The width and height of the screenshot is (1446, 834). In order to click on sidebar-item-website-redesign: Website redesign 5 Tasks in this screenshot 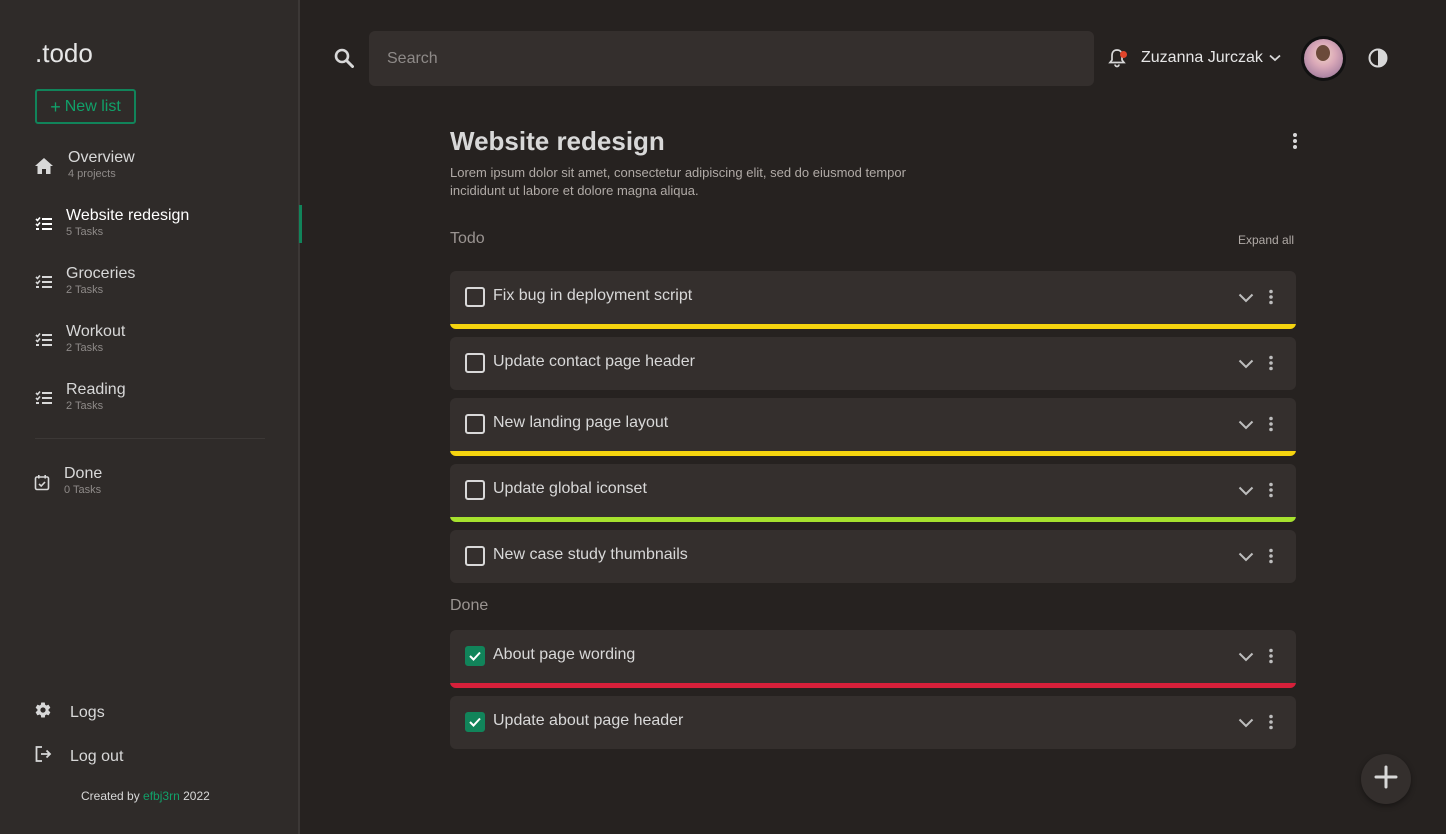, I will do `click(151, 224)`.